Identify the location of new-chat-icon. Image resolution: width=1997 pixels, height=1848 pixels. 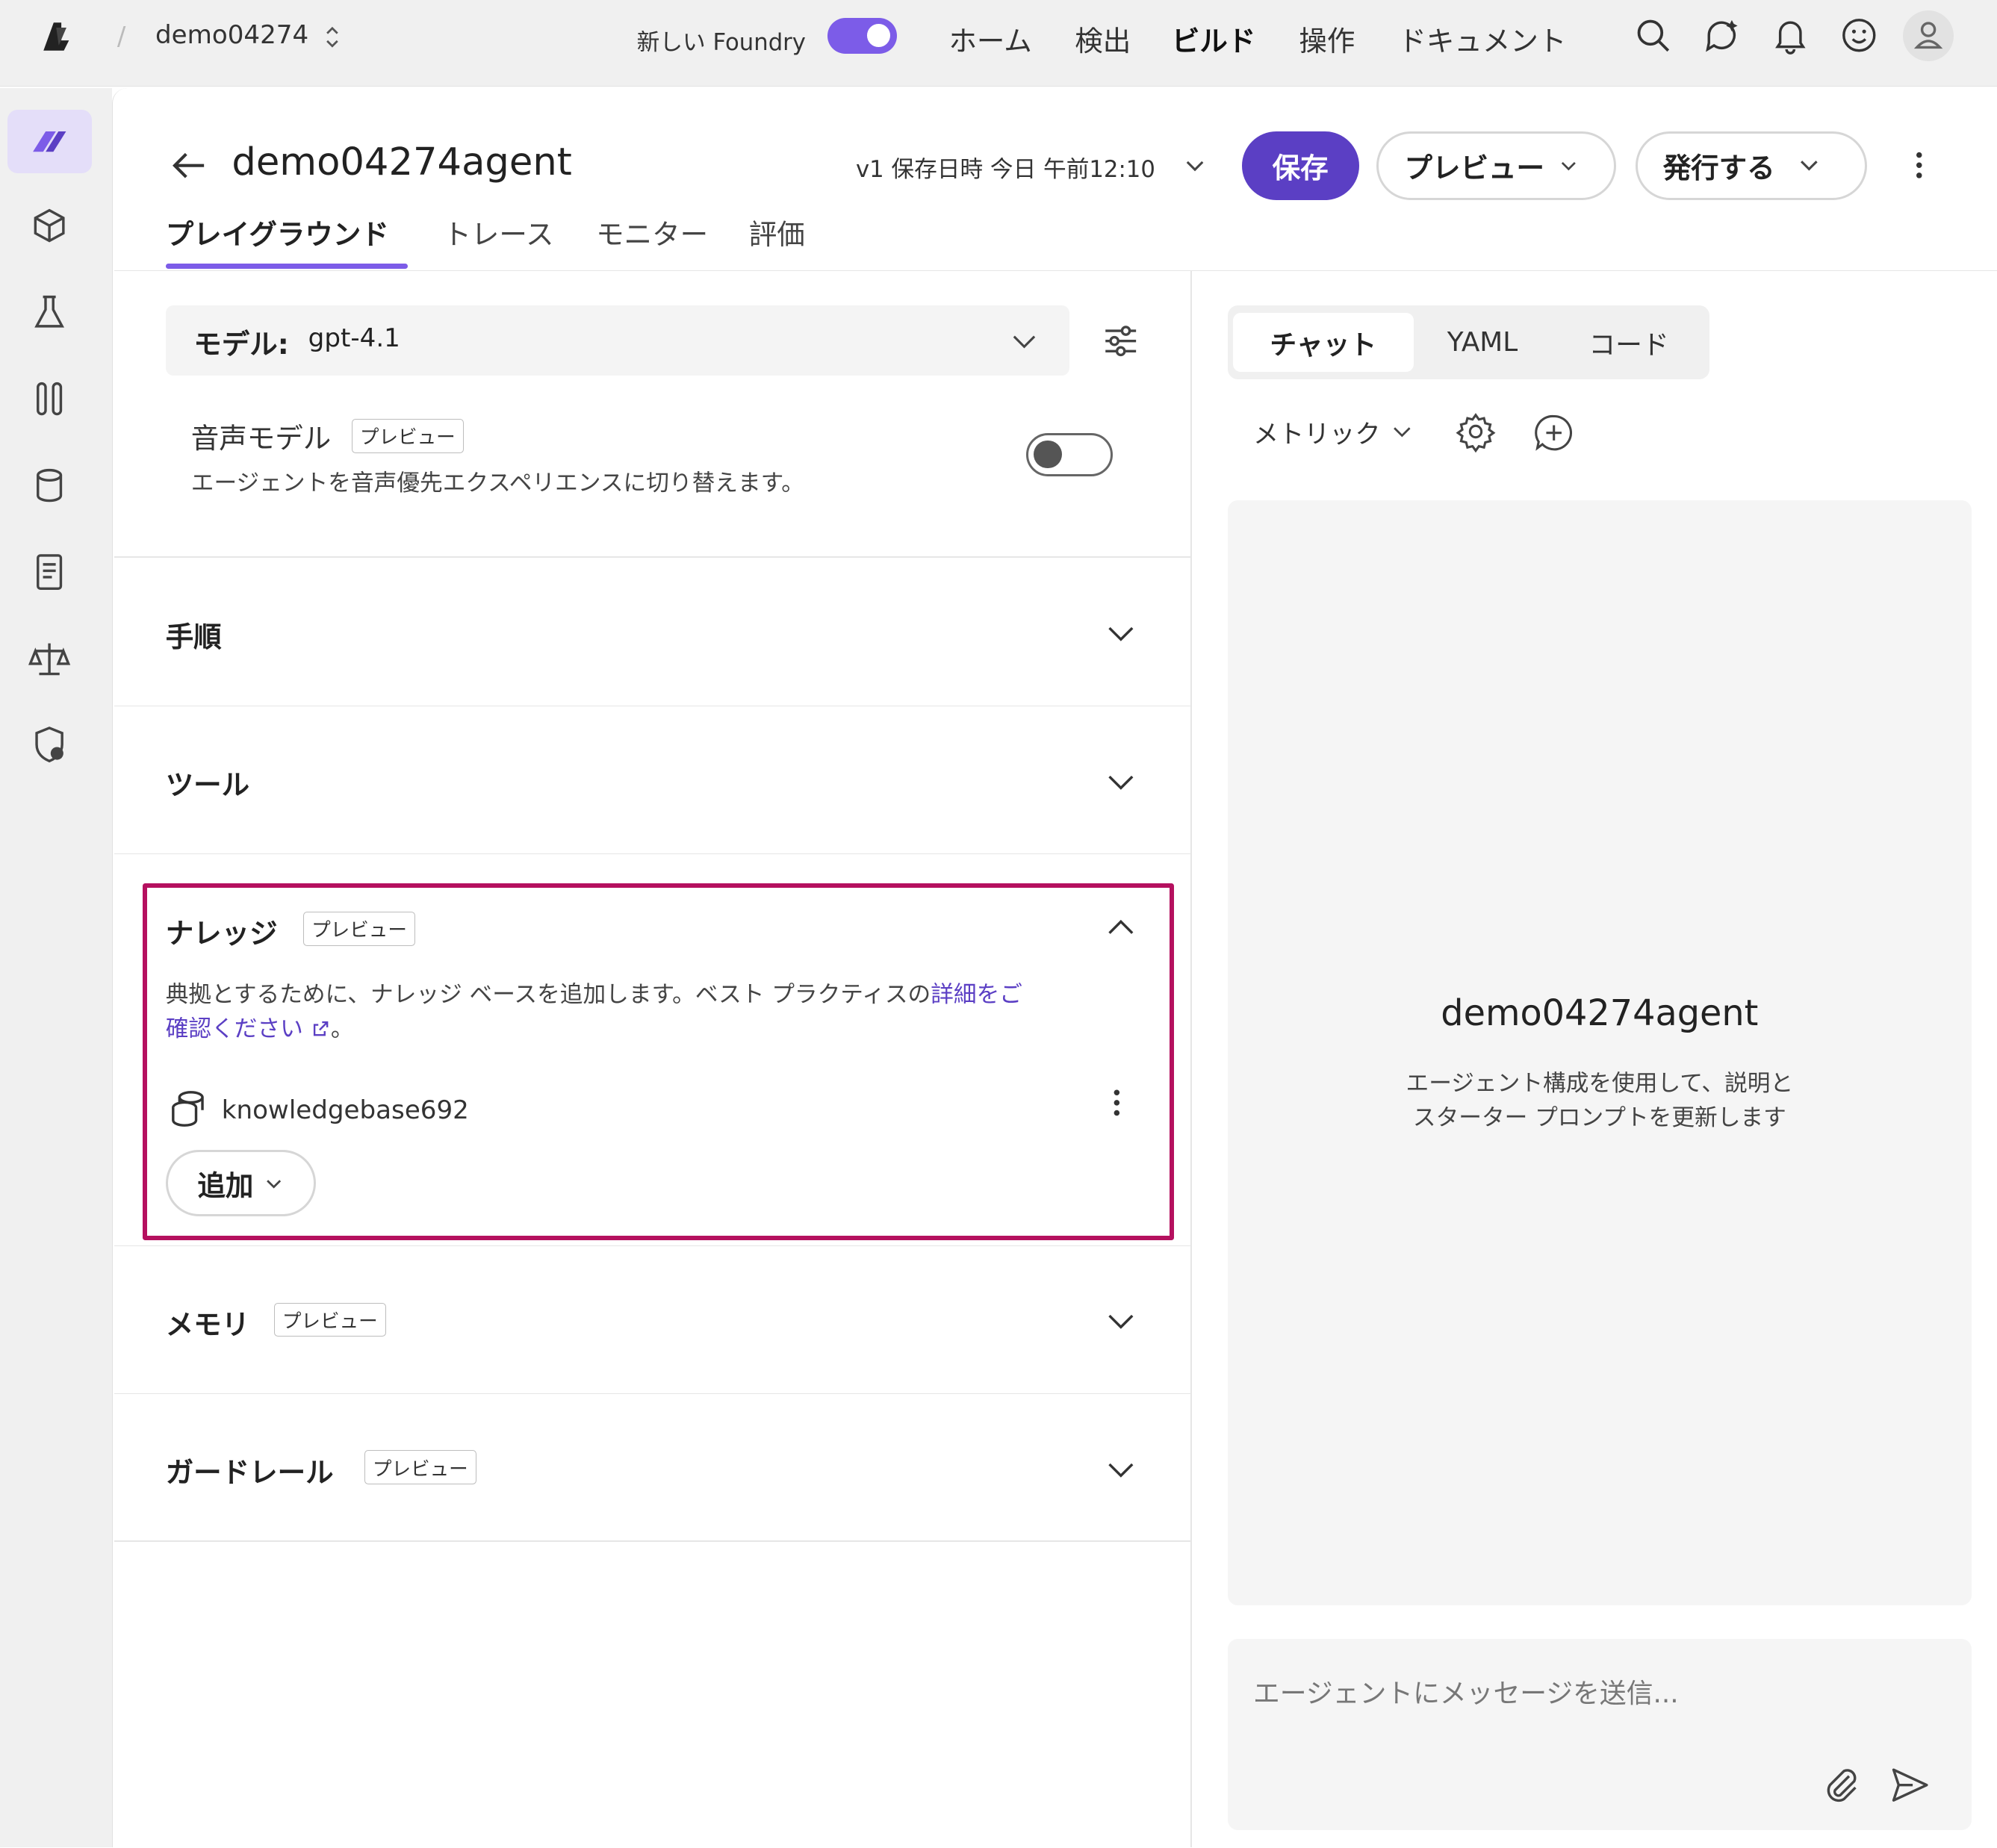
(1554, 432).